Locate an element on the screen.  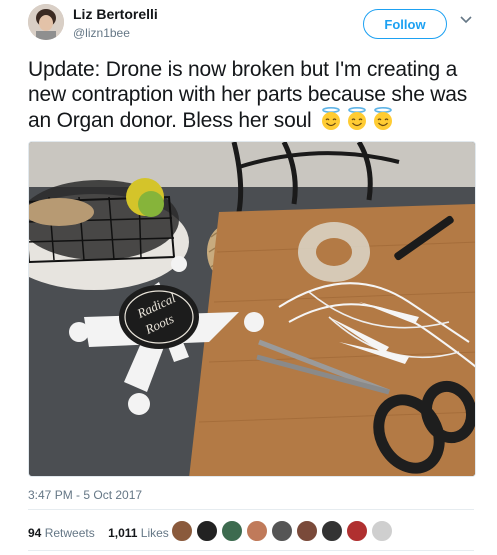
avatar-image is located at coordinates (46, 22).